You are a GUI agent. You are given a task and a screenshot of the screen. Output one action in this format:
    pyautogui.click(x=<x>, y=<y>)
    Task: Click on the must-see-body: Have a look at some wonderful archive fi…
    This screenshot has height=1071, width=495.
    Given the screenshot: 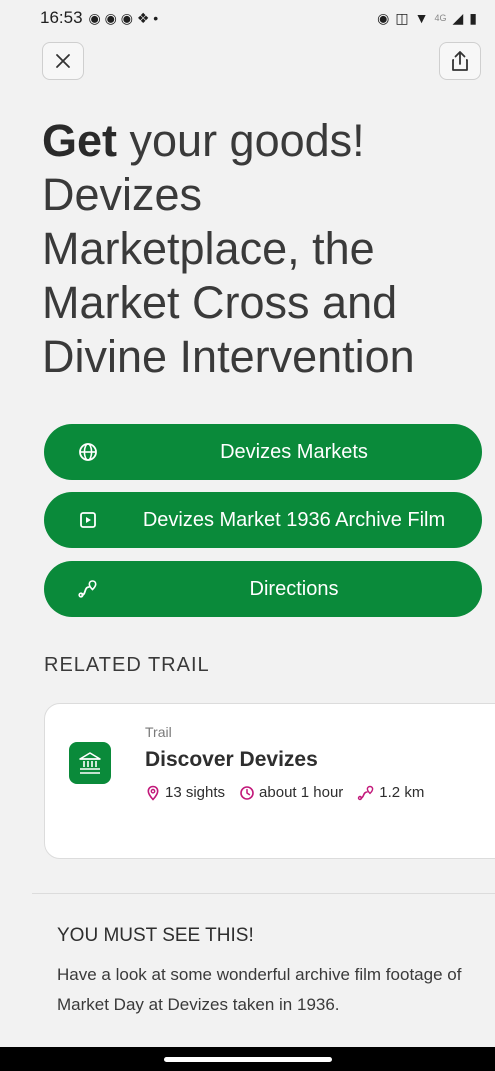 What is the action you would take?
    pyautogui.click(x=259, y=989)
    